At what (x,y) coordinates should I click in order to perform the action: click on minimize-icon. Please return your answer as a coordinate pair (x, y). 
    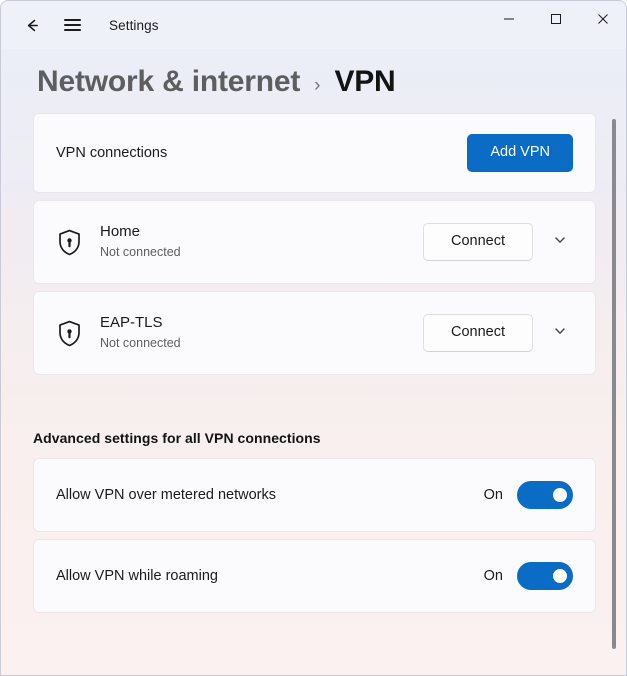
    Looking at the image, I should click on (509, 21).